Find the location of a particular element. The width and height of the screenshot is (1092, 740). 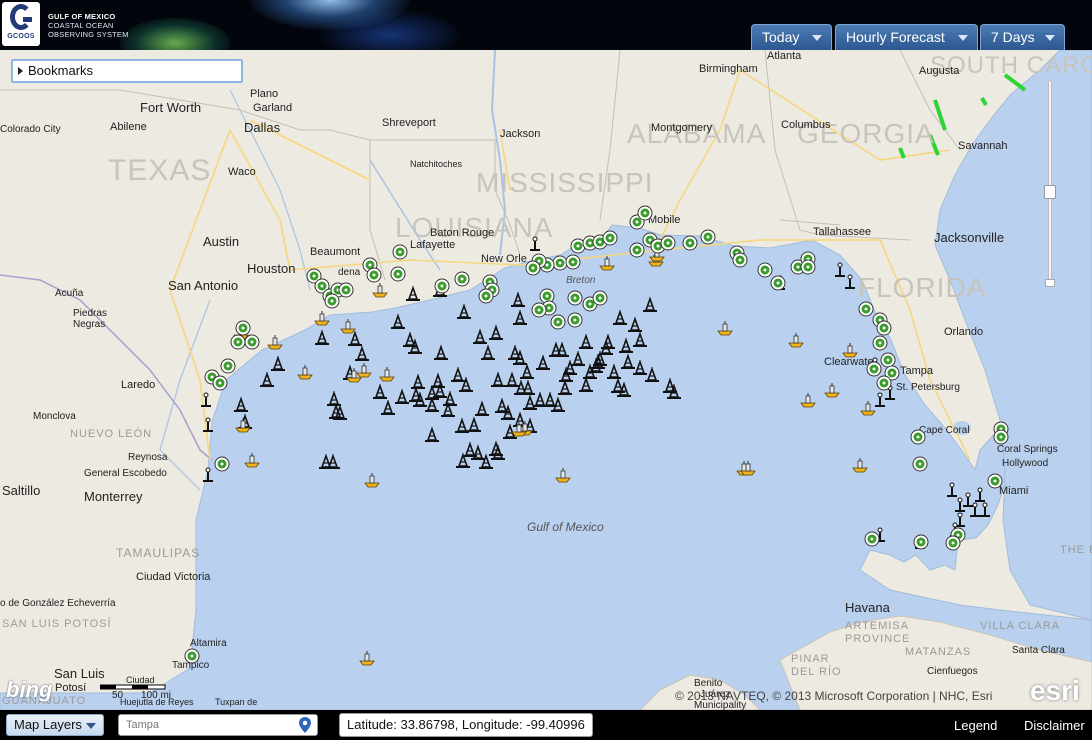

disclaimer-link: Disclaimer is located at coordinates (1054, 725).